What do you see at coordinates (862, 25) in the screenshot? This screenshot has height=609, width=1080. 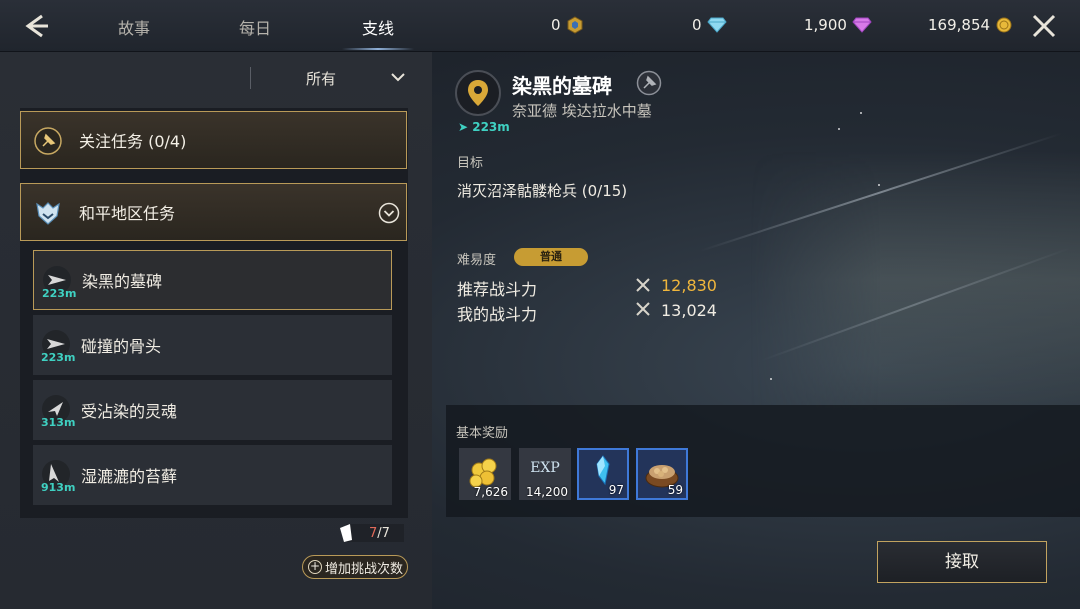 I see `purple-gem-icon` at bounding box center [862, 25].